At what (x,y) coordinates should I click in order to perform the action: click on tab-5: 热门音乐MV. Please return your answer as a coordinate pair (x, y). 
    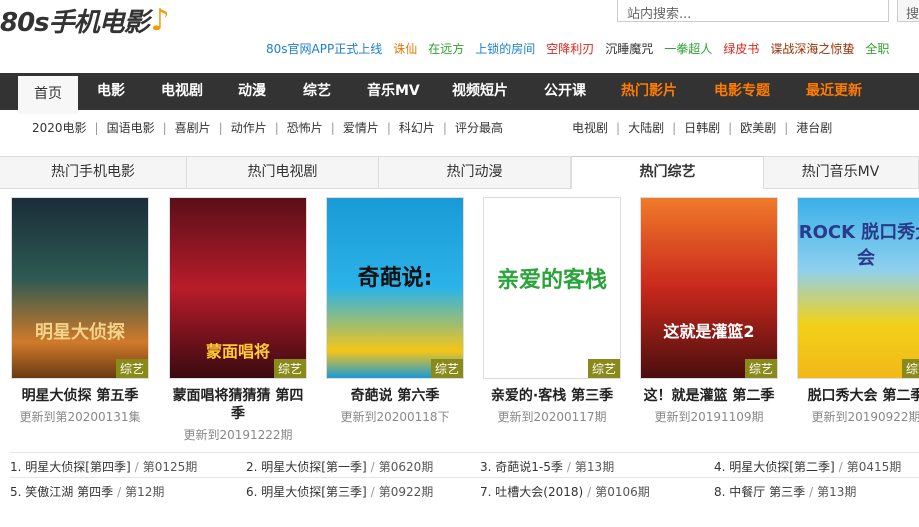
    Looking at the image, I should click on (841, 172).